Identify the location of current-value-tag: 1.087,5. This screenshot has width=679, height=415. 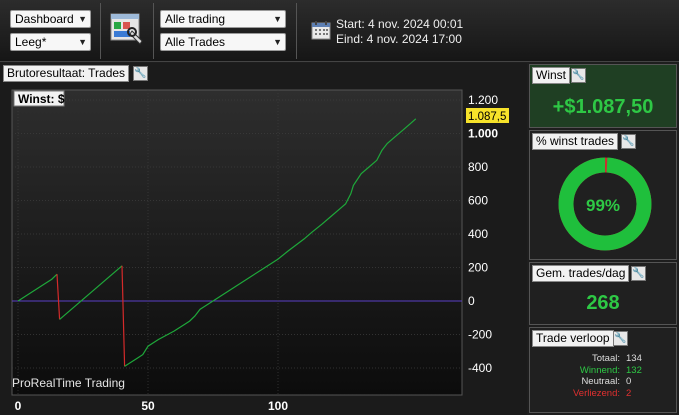
(487, 117).